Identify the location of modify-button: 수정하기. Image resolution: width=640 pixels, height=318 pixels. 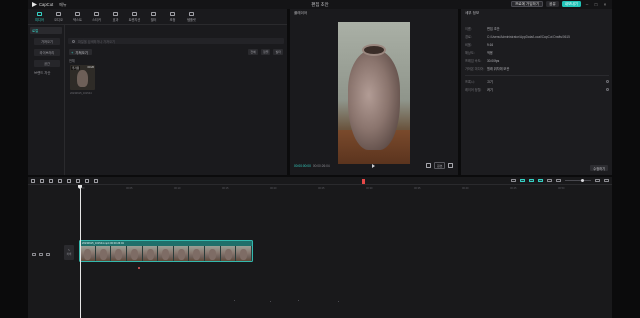
(599, 168).